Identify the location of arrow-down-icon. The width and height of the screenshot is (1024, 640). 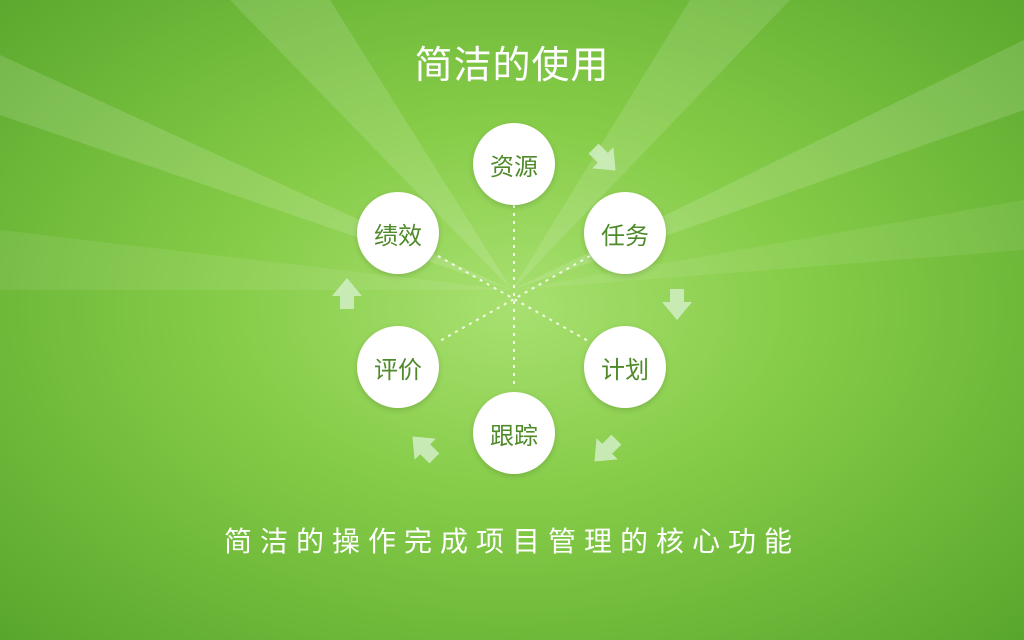
(677, 304).